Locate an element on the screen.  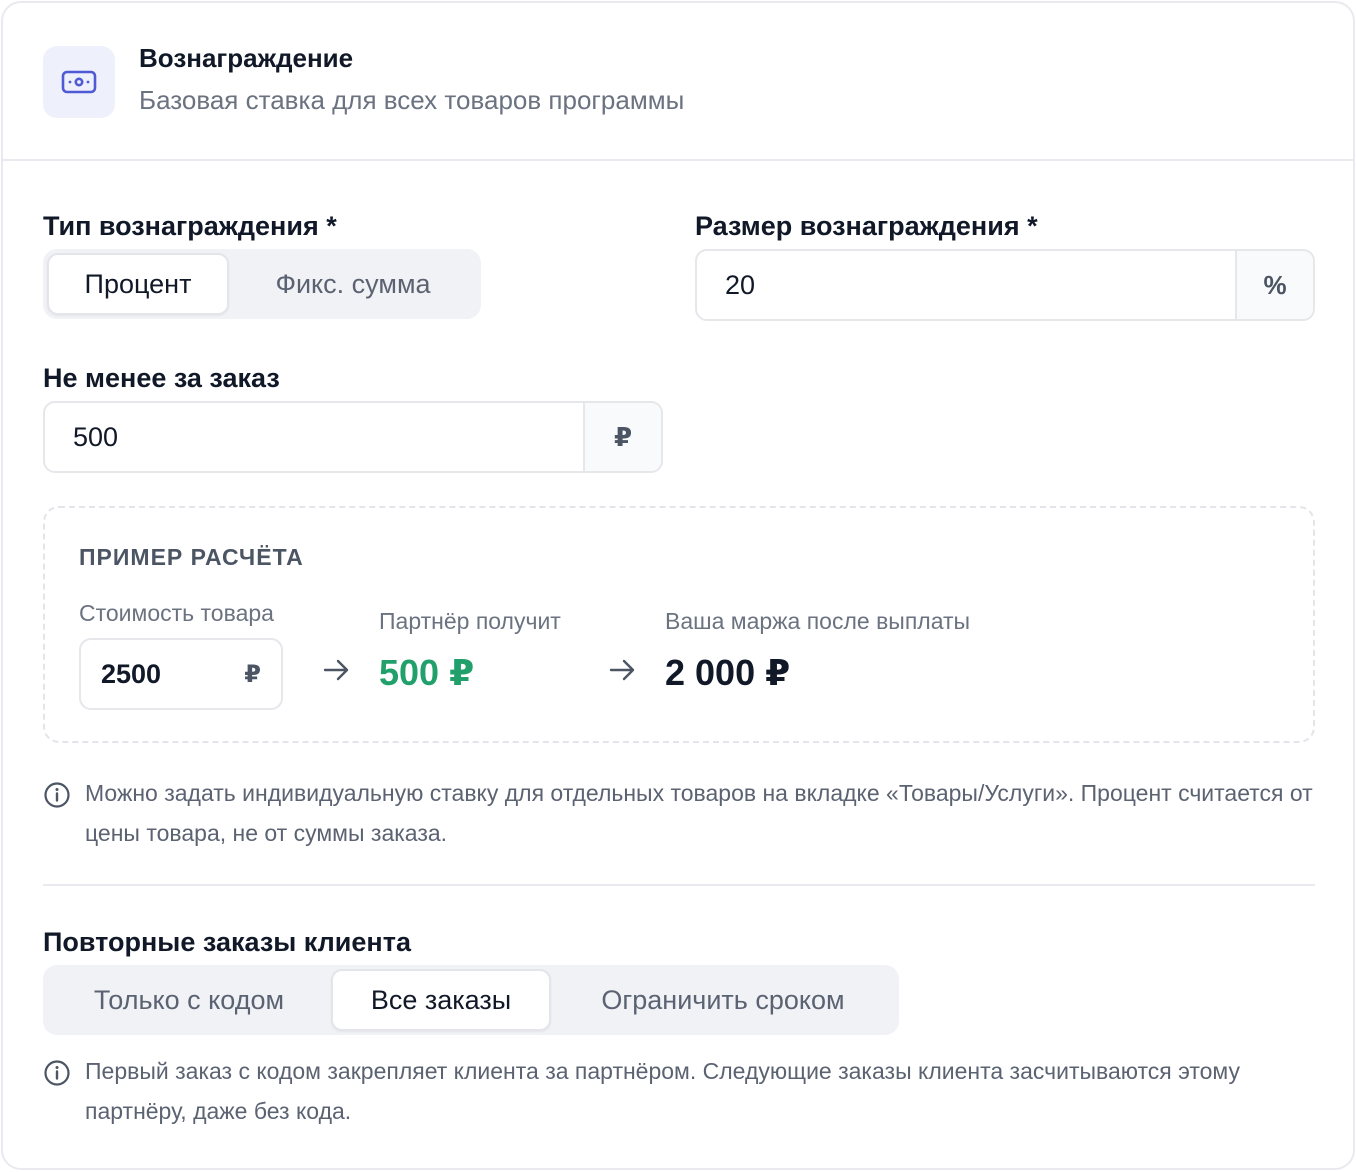
reward-size-label: Размер вознаграждения * is located at coordinates (866, 226).